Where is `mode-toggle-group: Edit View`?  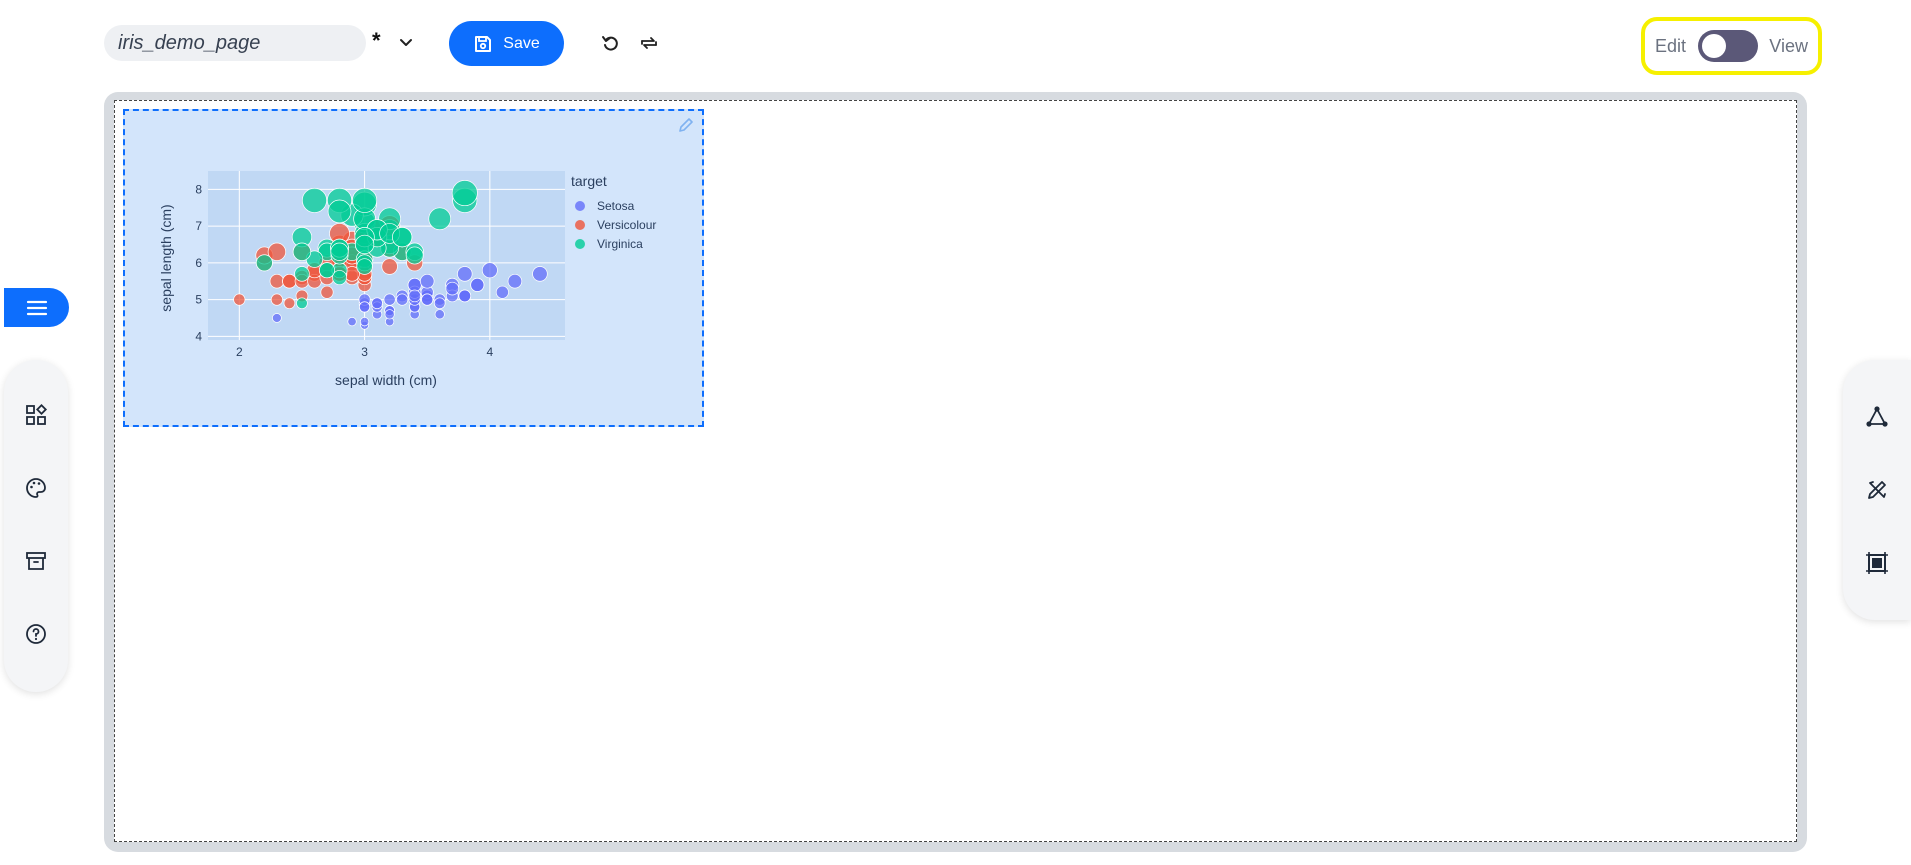
mode-toggle-group: Edit View is located at coordinates (1731, 46).